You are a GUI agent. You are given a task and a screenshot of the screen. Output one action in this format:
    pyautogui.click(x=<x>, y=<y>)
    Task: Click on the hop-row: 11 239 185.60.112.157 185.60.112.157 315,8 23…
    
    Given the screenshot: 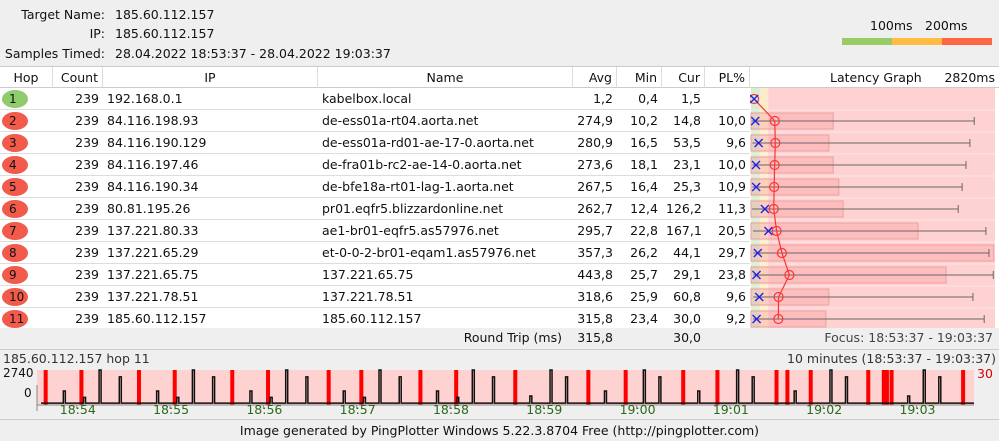 What is the action you would take?
    pyautogui.click(x=375, y=319)
    